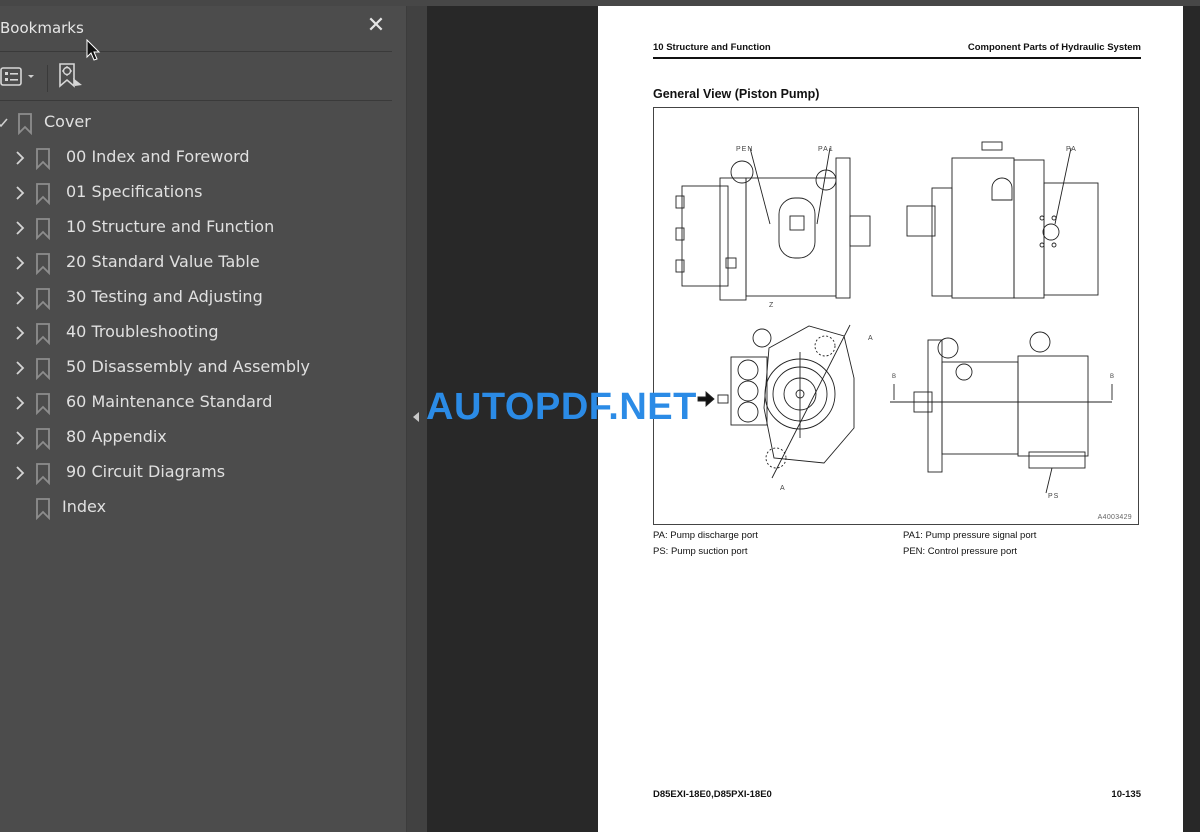 This screenshot has height=832, width=1200. I want to click on bookmark-structure-function: 10 Structure and Function, so click(200, 228).